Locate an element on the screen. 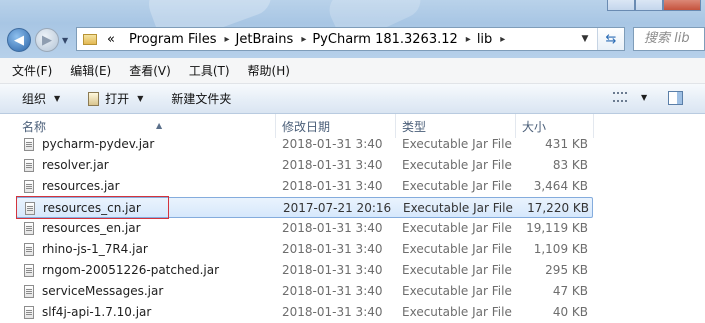 The image size is (705, 323). address-dropdown-button: ▼ is located at coordinates (585, 39).